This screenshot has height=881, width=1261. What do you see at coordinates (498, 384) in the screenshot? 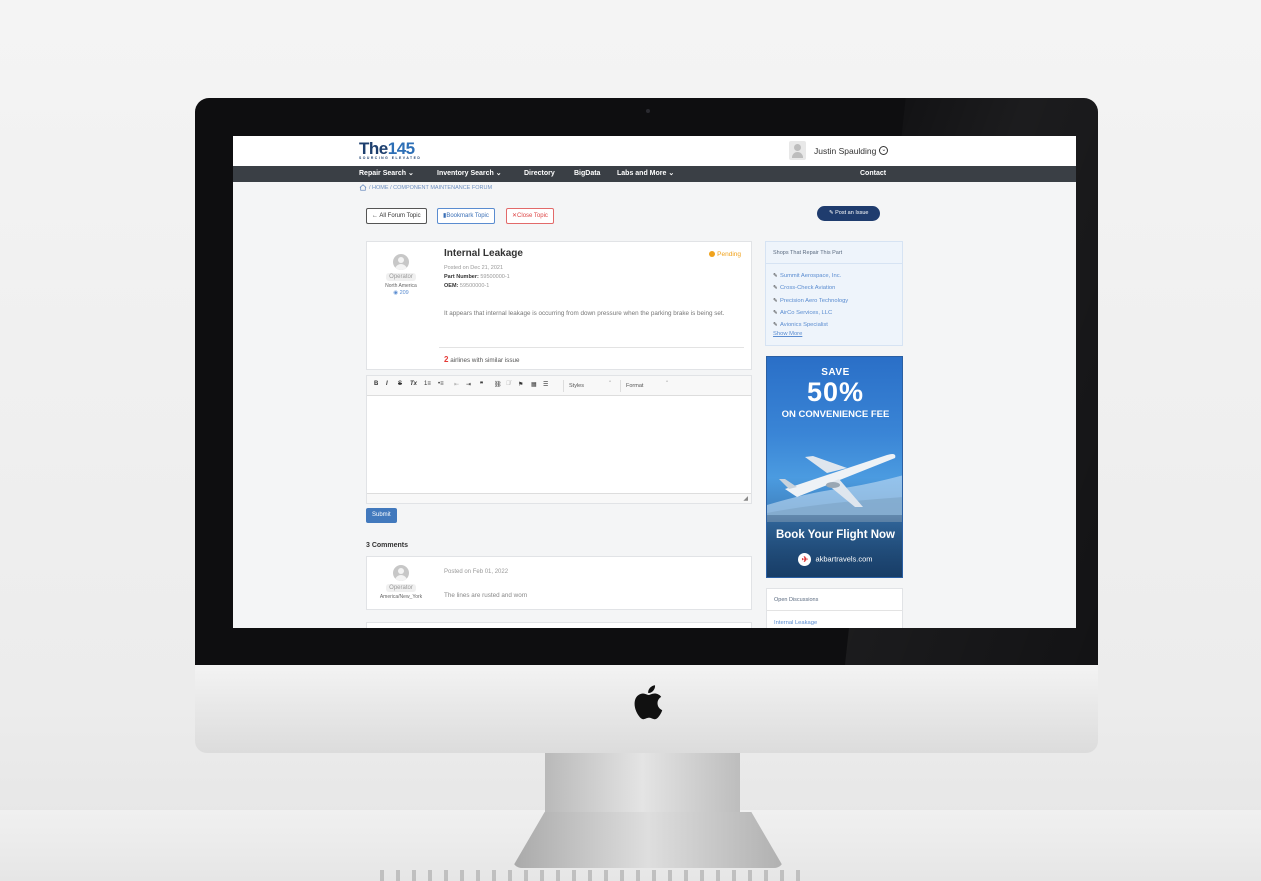
I see `link-icon: ⛓` at bounding box center [498, 384].